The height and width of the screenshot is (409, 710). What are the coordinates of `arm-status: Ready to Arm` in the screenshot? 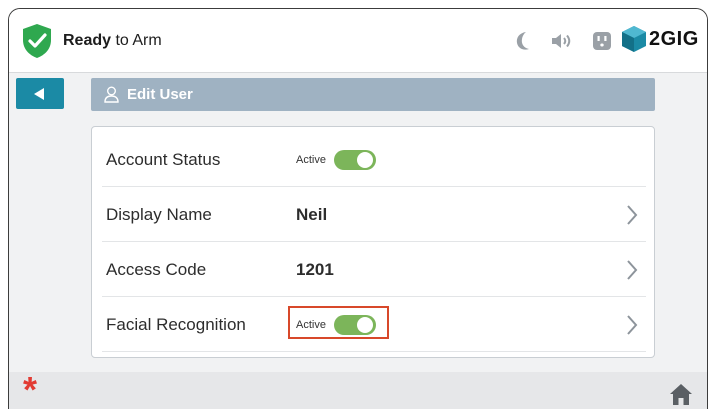 It's located at (112, 41).